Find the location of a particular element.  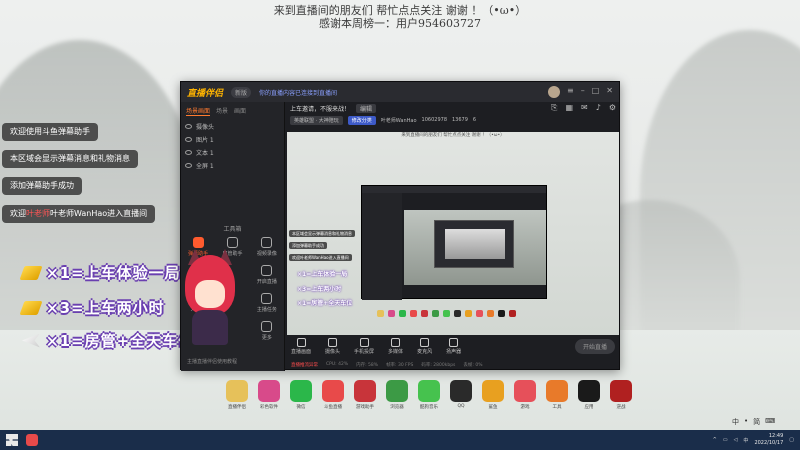

desktop-icon: 工具 is located at coordinates (557, 395).